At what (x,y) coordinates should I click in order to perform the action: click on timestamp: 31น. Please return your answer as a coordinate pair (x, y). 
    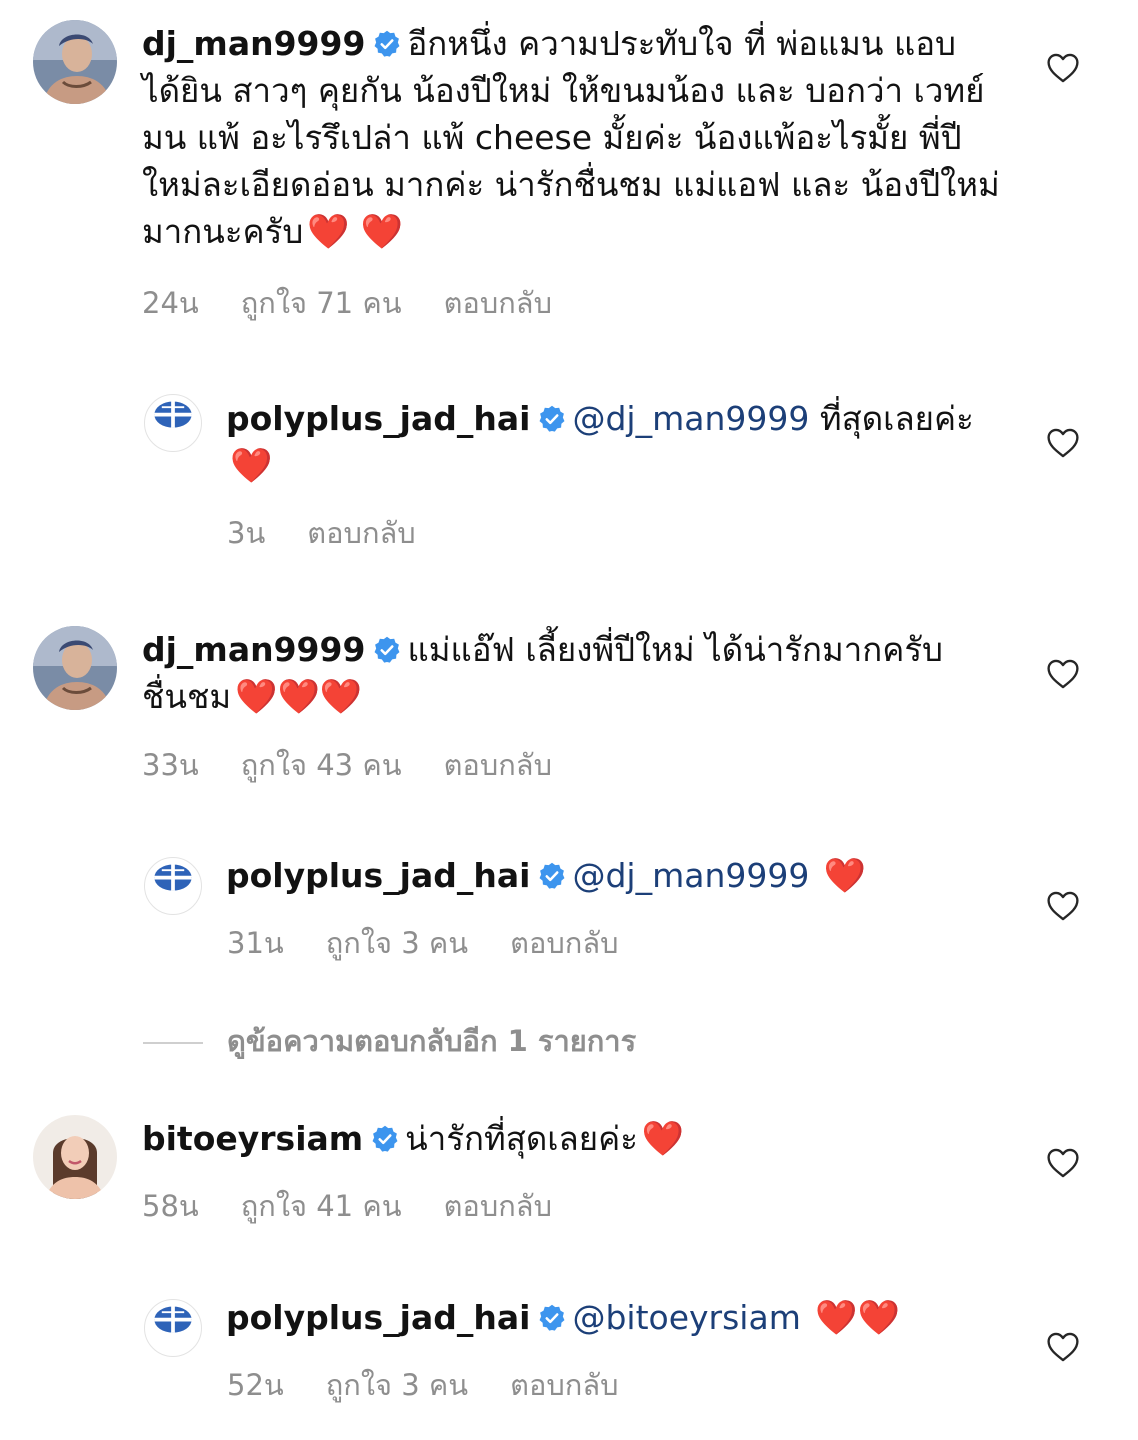
    Looking at the image, I should click on (255, 943).